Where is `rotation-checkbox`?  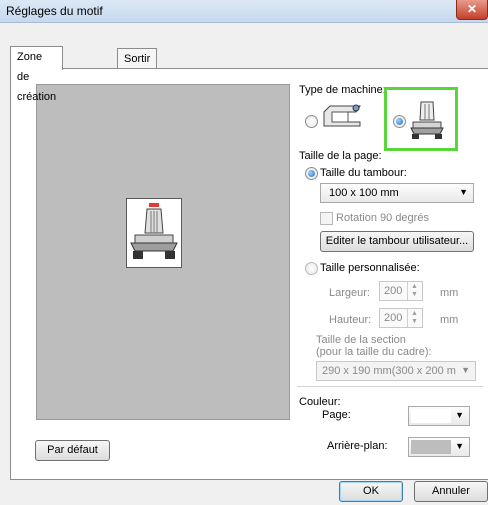 rotation-checkbox is located at coordinates (326, 218).